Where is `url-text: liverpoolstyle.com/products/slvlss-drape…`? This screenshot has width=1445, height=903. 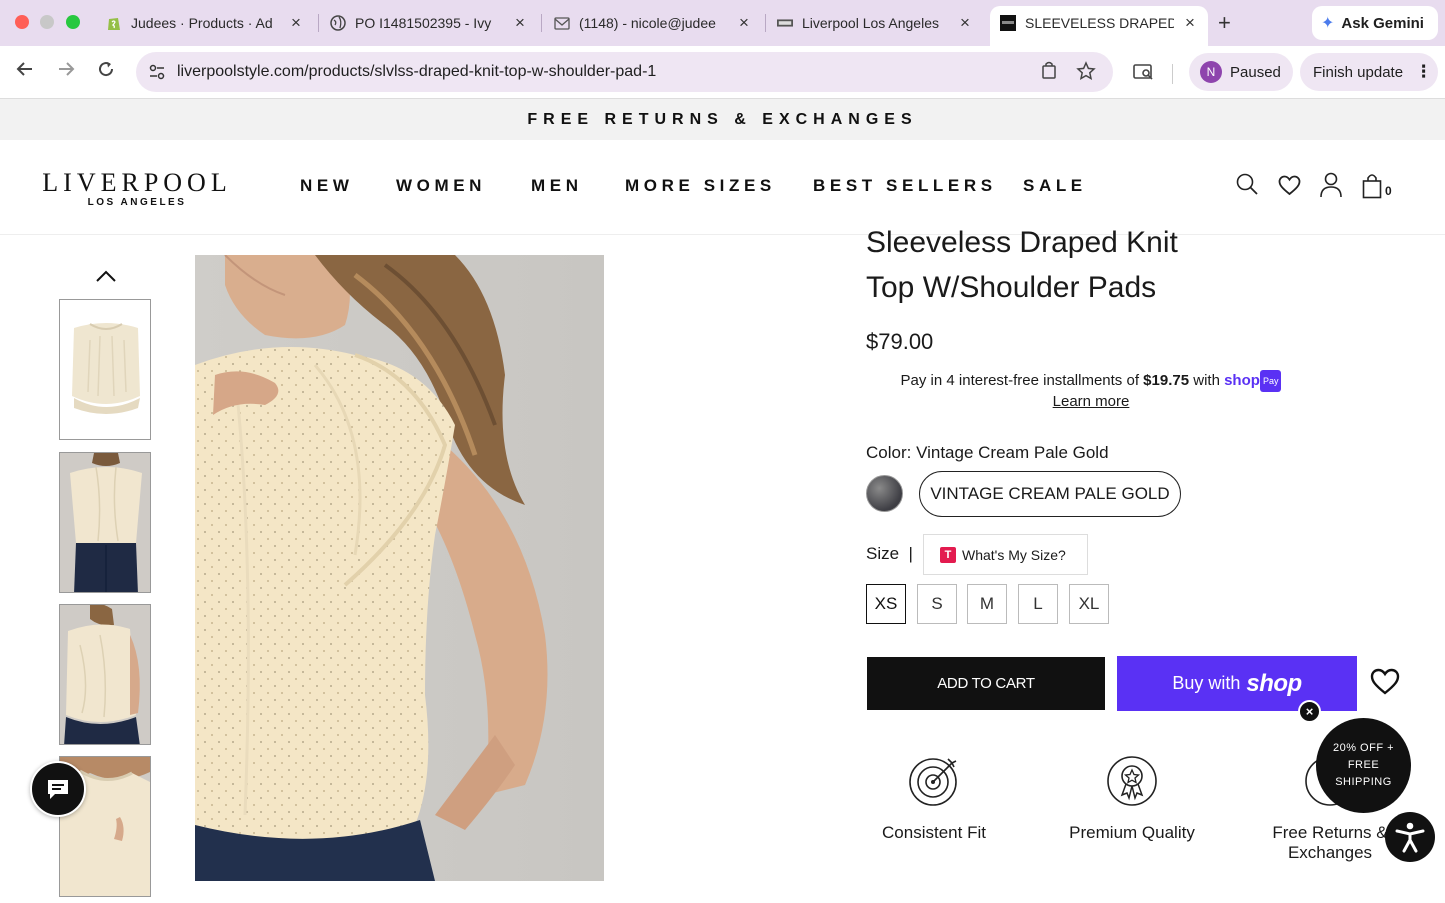 url-text: liverpoolstyle.com/products/slvlss-drape… is located at coordinates (417, 71).